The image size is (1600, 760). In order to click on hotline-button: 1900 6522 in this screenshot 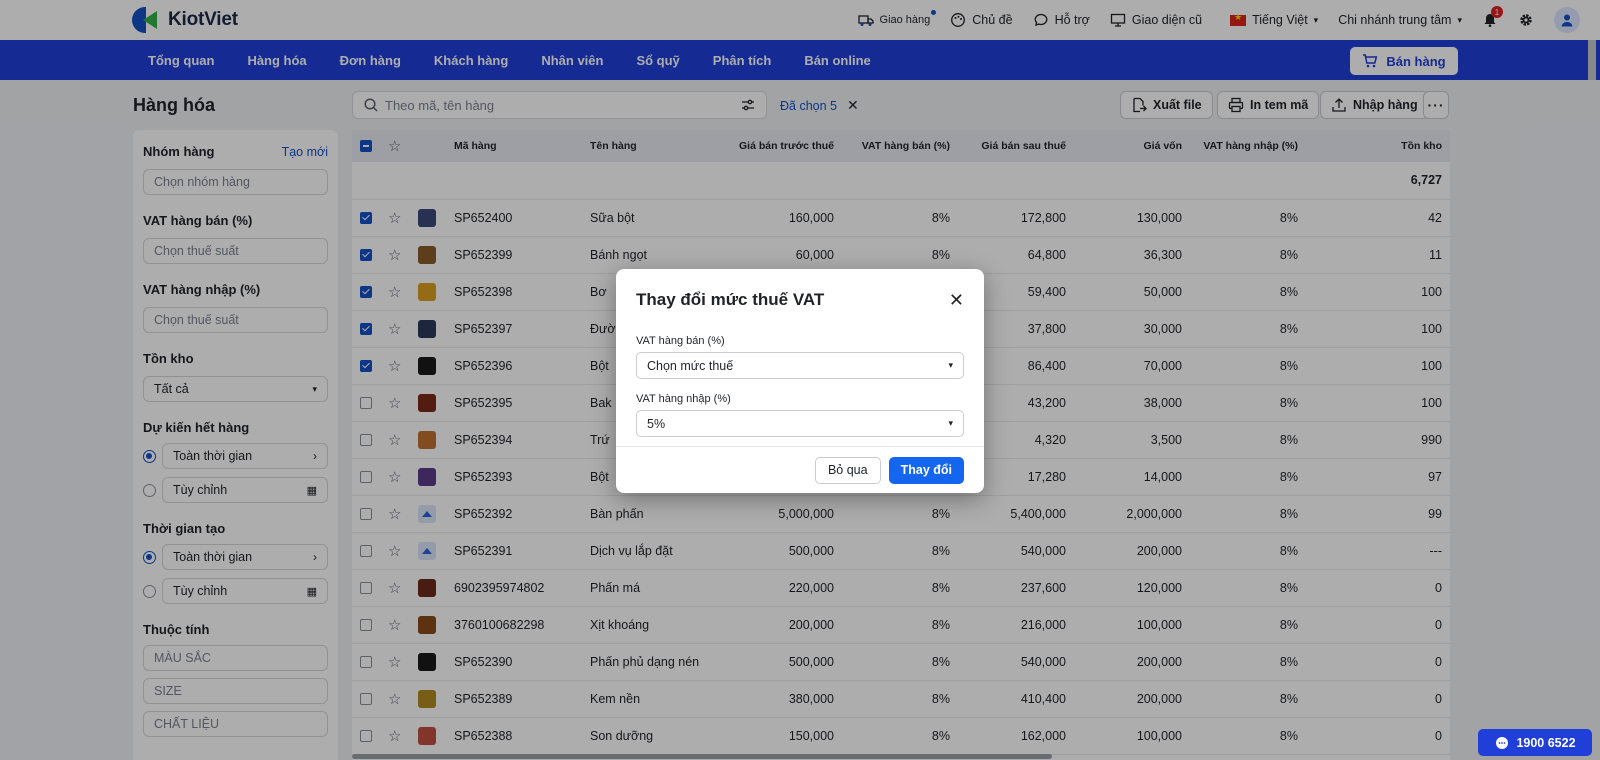, I will do `click(1535, 742)`.